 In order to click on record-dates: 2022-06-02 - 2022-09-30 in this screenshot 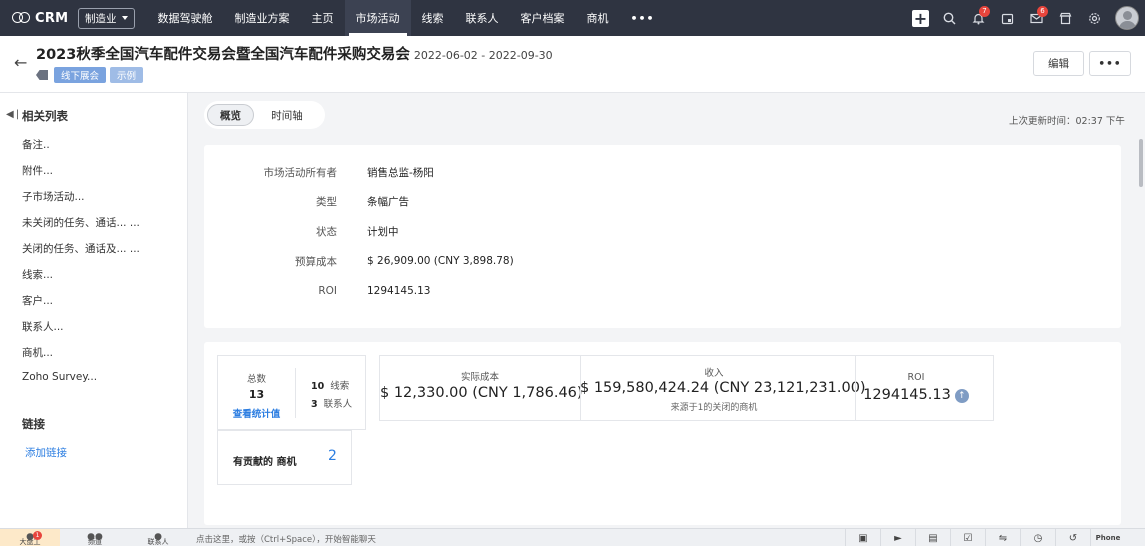, I will do `click(483, 55)`.